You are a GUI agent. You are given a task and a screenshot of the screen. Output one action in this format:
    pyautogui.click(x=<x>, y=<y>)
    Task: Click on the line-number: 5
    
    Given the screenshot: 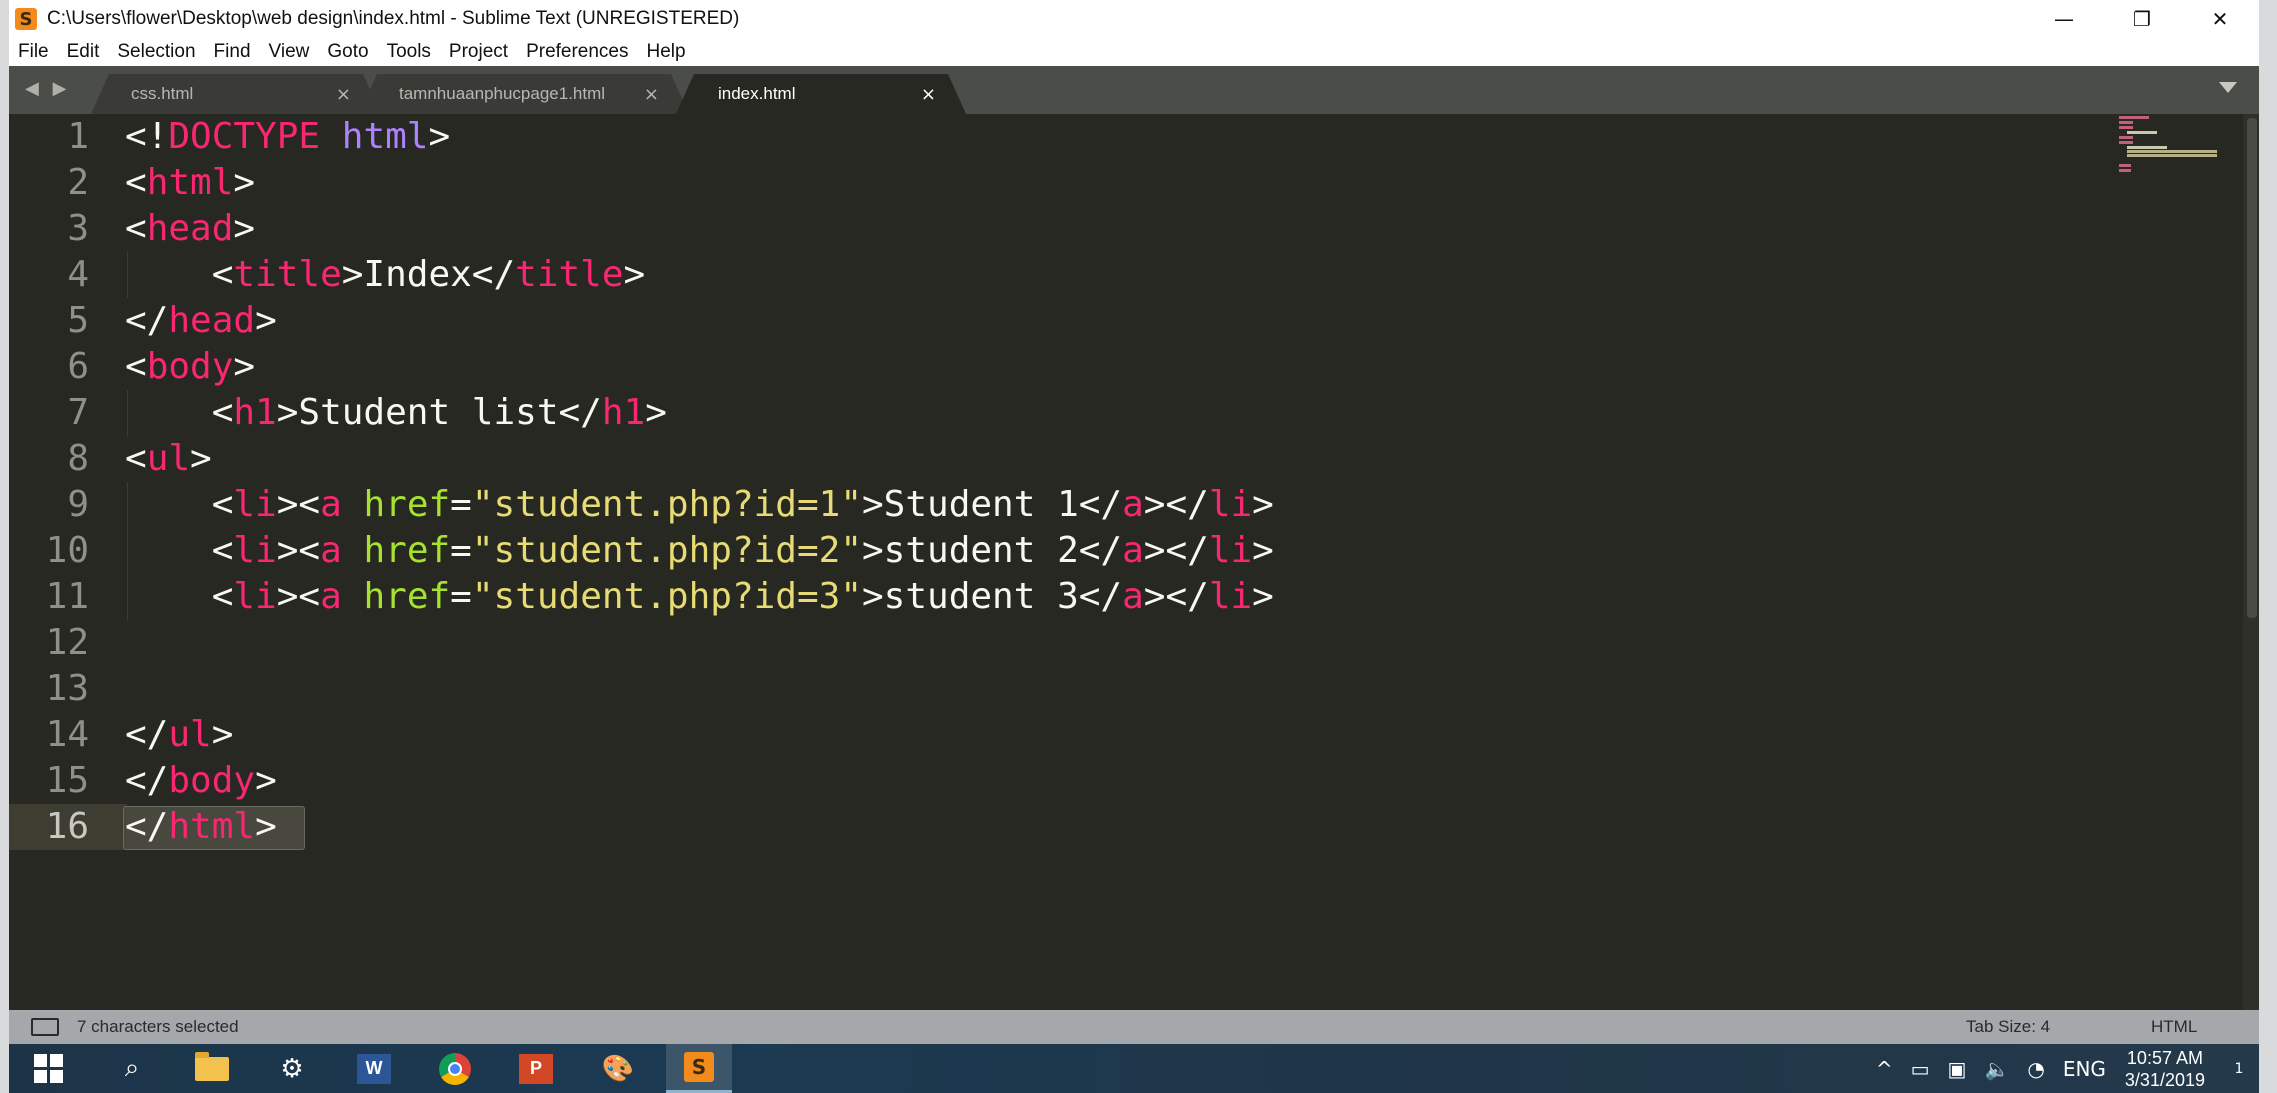 What is the action you would take?
    pyautogui.click(x=78, y=320)
    